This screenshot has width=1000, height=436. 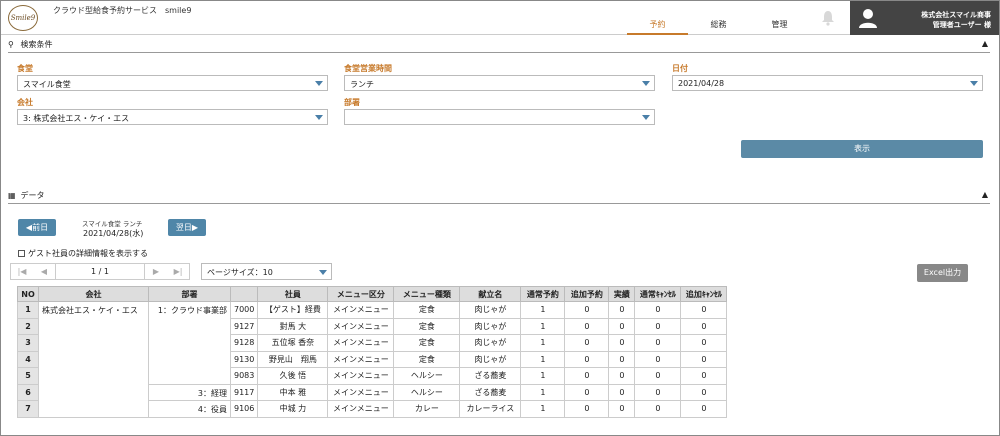 I want to click on user-name: 管理者ユーザー 様, so click(x=961, y=25).